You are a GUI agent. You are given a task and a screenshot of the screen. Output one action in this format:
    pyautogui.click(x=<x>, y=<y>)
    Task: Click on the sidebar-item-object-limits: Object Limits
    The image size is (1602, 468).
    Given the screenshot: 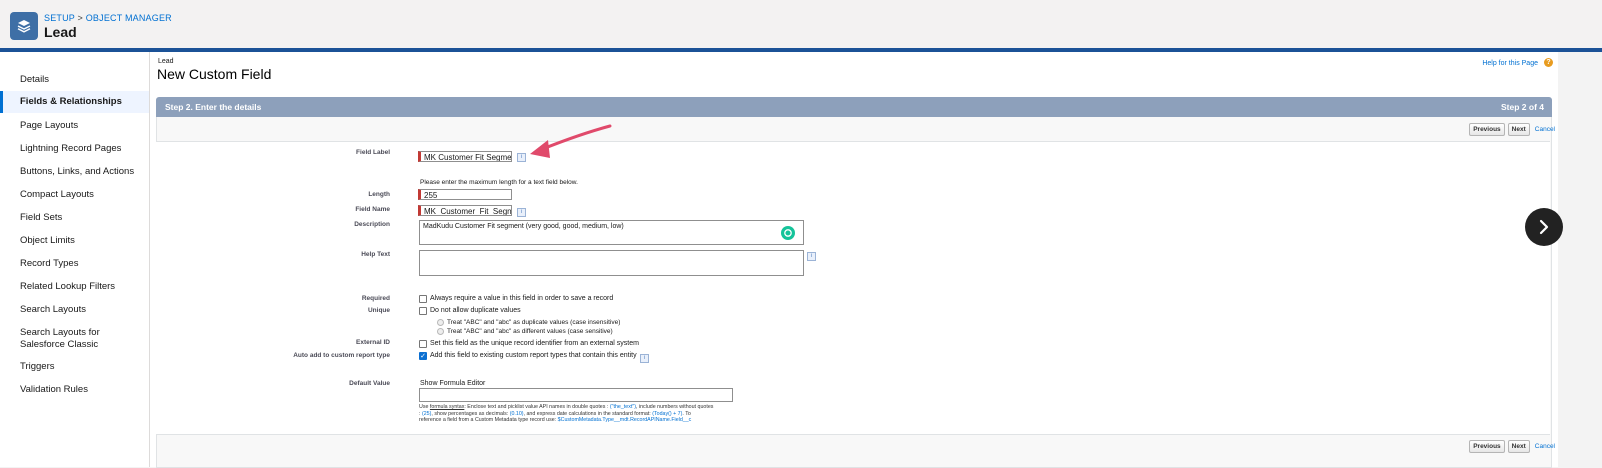 What is the action you would take?
    pyautogui.click(x=74, y=241)
    